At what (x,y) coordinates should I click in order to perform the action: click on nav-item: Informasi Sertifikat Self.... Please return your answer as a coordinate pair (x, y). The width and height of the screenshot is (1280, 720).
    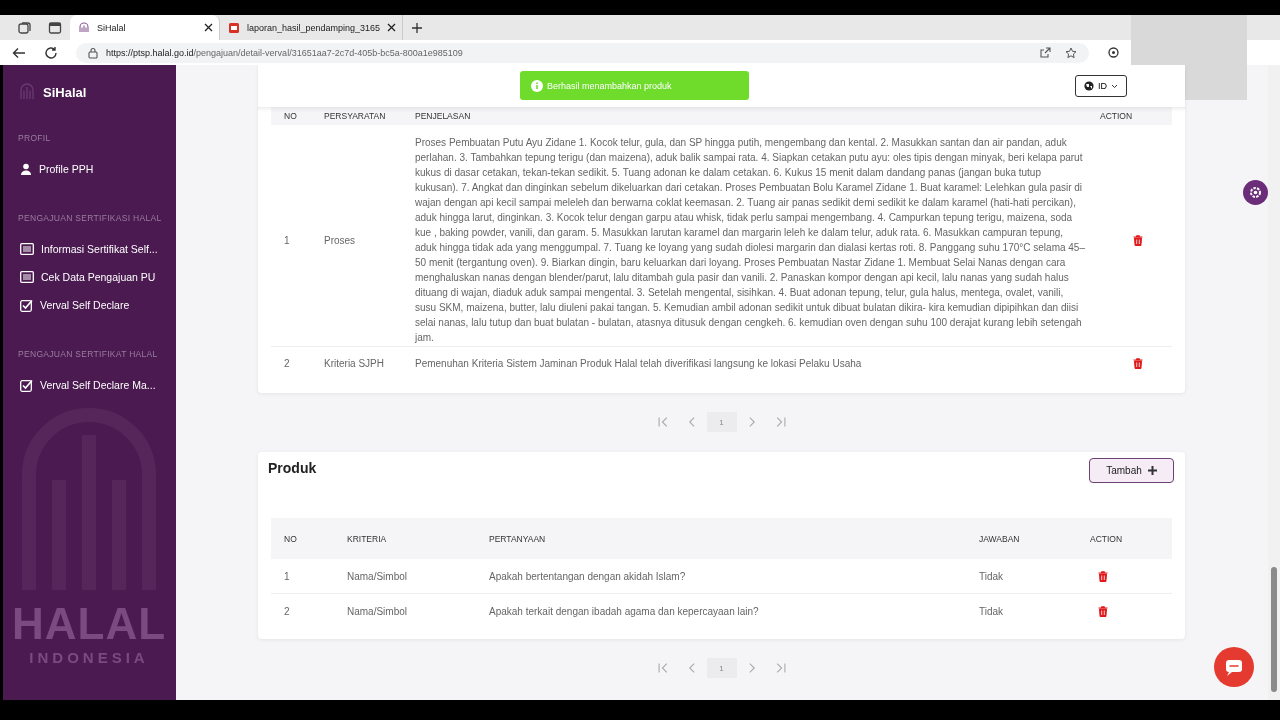
    Looking at the image, I should click on (89, 249).